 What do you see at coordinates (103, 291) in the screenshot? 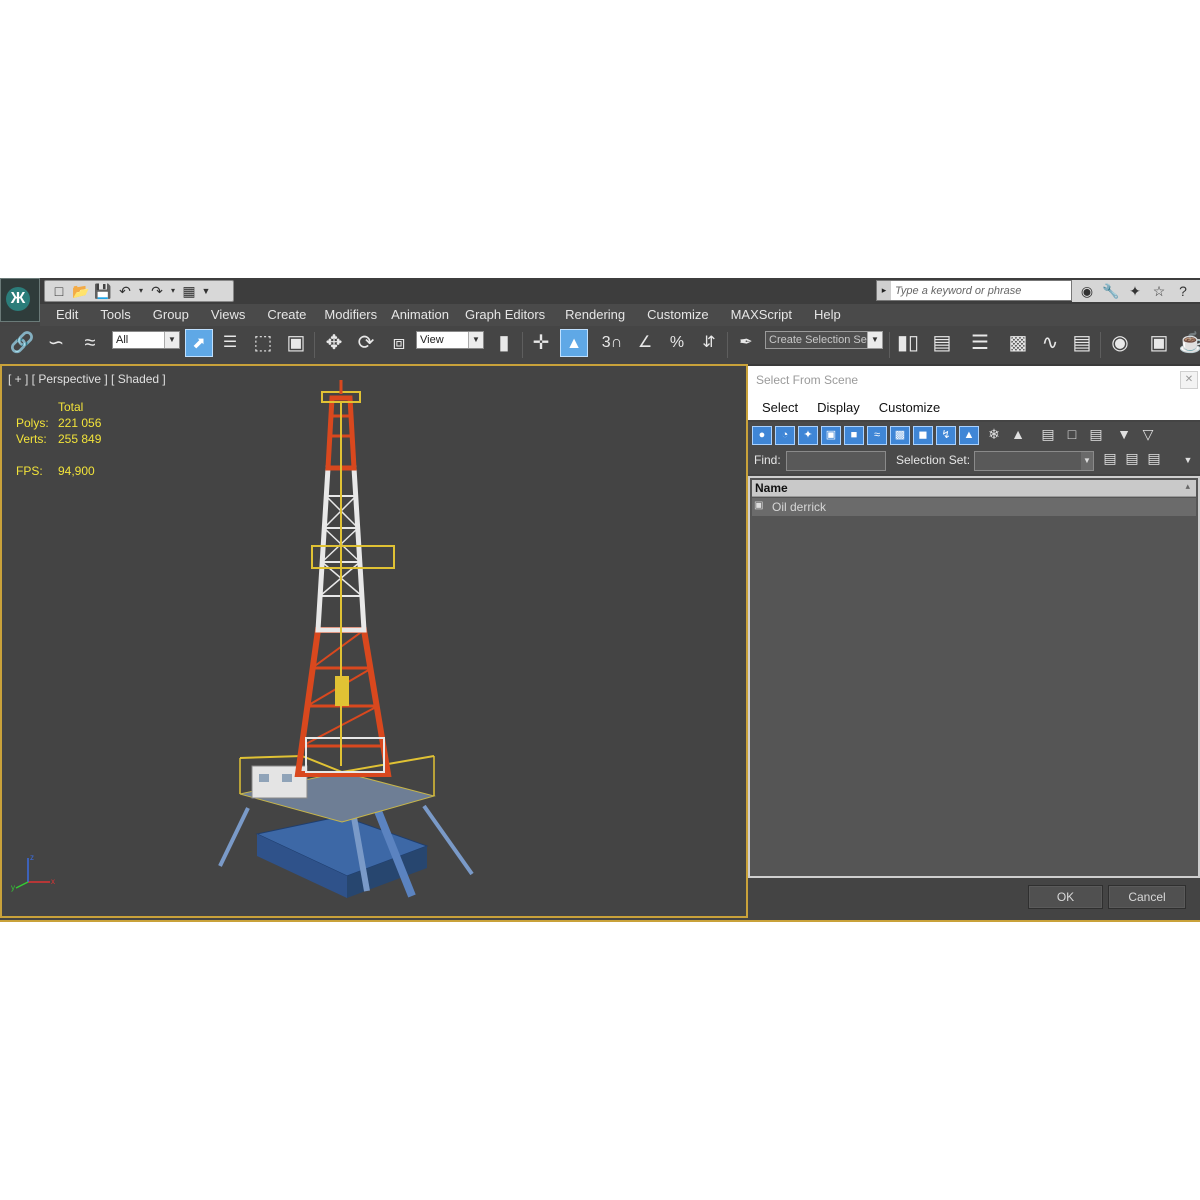
I see `save-icon: 💾` at bounding box center [103, 291].